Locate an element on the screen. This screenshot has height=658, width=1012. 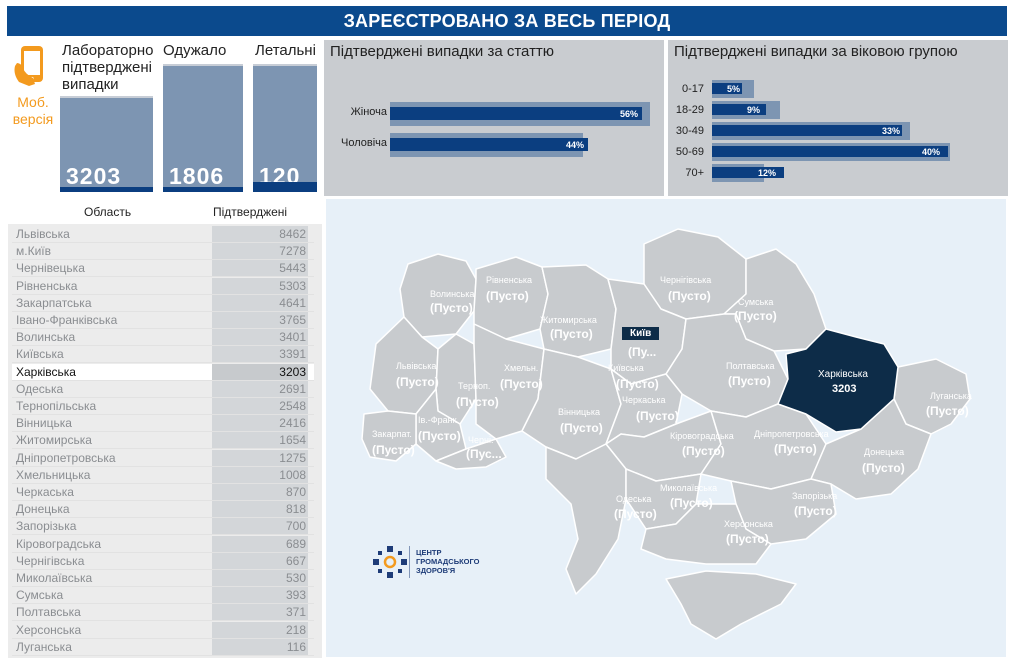
kpi-deaths-box: 120 is located at coordinates (285, 128).